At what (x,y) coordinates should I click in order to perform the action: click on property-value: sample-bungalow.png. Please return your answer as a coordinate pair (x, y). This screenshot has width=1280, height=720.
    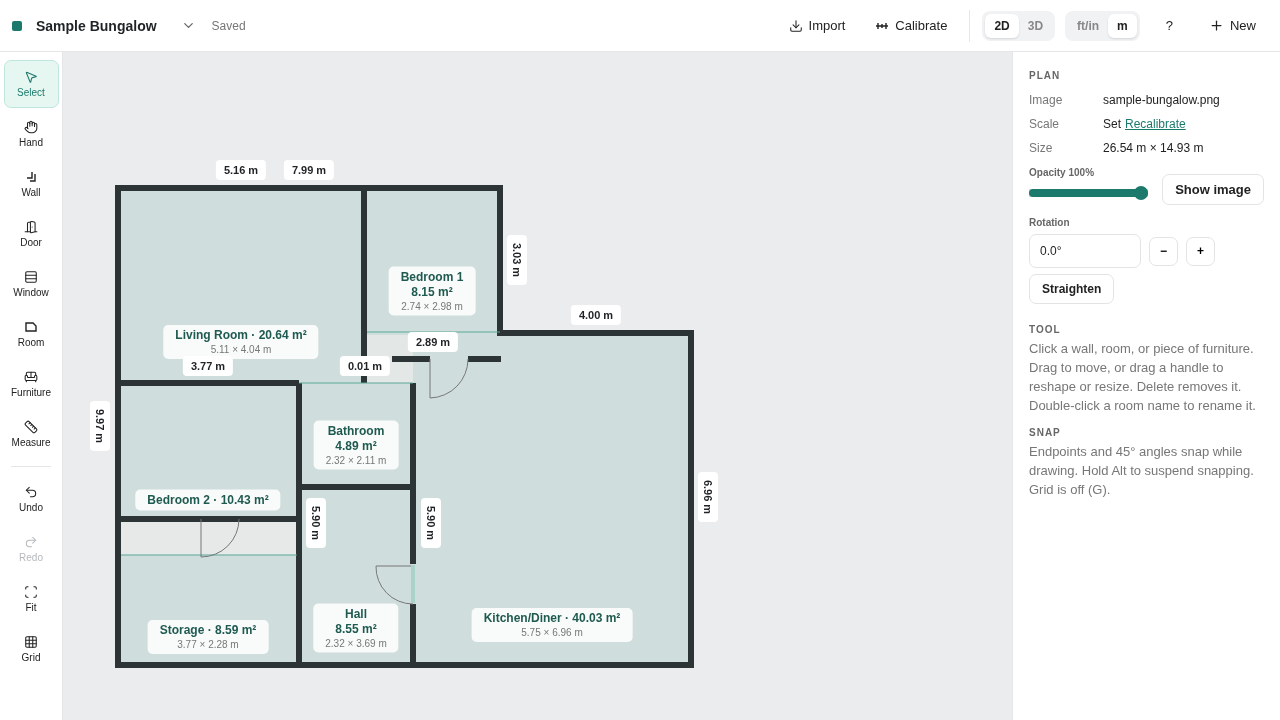
    Looking at the image, I should click on (1161, 100).